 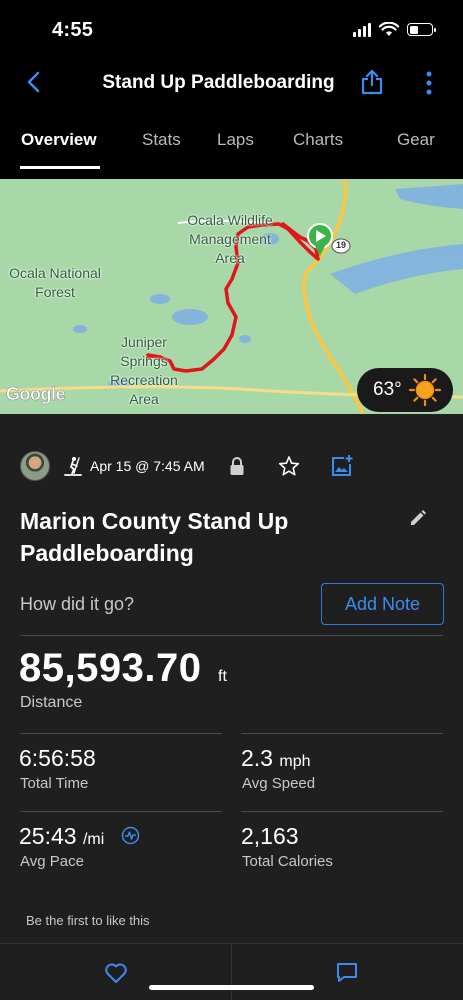 What do you see at coordinates (418, 518) in the screenshot?
I see `edit-pencil-icon` at bounding box center [418, 518].